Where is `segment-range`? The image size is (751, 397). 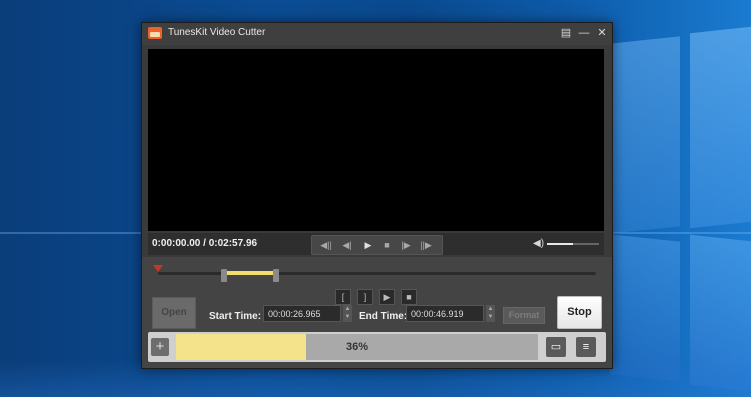
segment-range is located at coordinates (250, 273).